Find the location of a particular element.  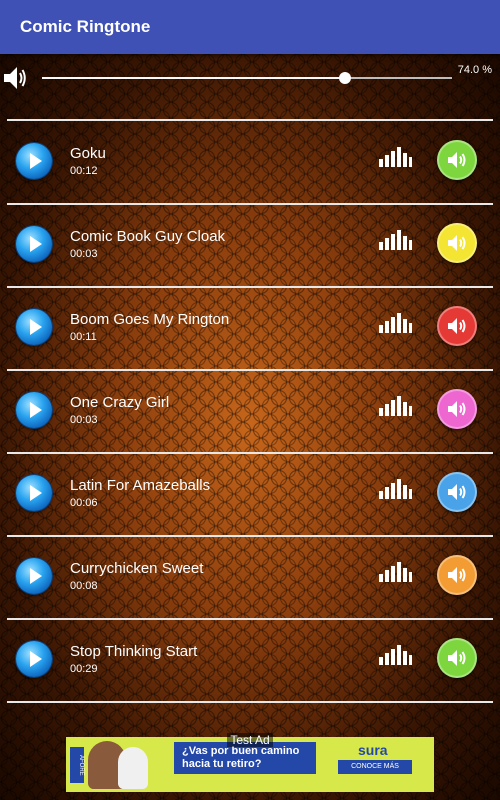

volume-slider-track is located at coordinates (247, 78).